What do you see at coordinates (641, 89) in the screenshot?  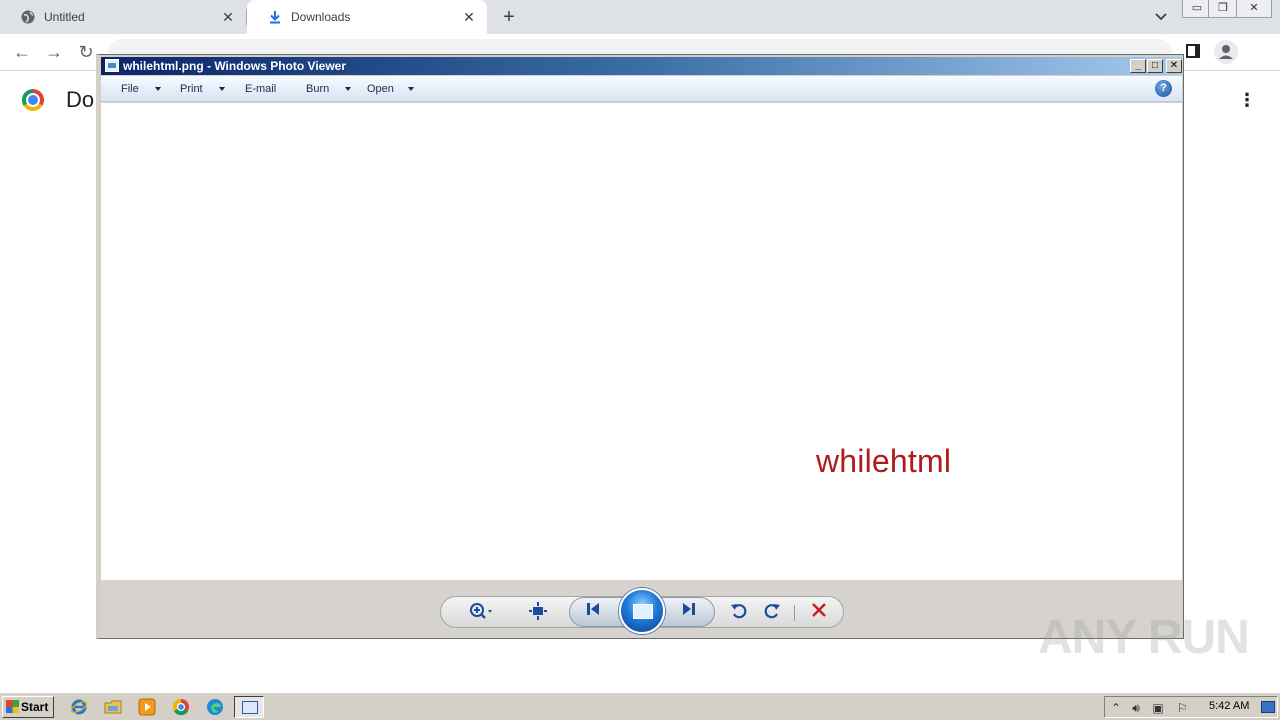 I see `photo-viewer-menubar: File Print E-mail Burn Open ?` at bounding box center [641, 89].